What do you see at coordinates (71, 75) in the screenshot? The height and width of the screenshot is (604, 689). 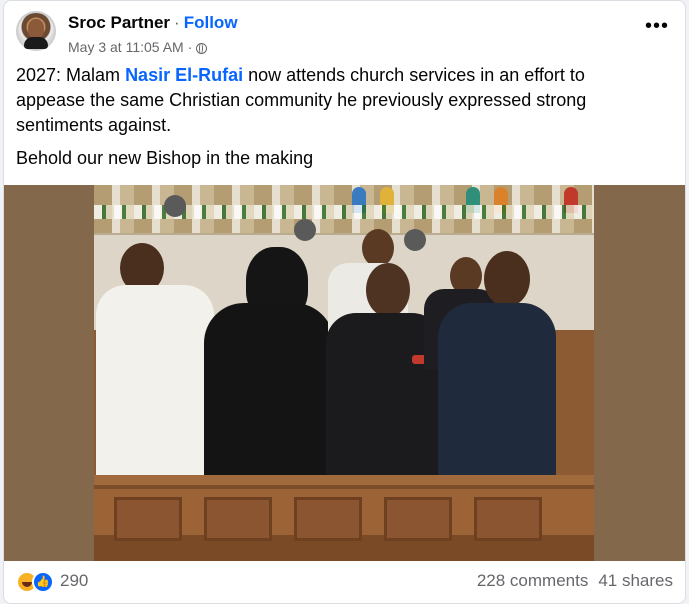 I see `post-text-start: 2027: Malam` at bounding box center [71, 75].